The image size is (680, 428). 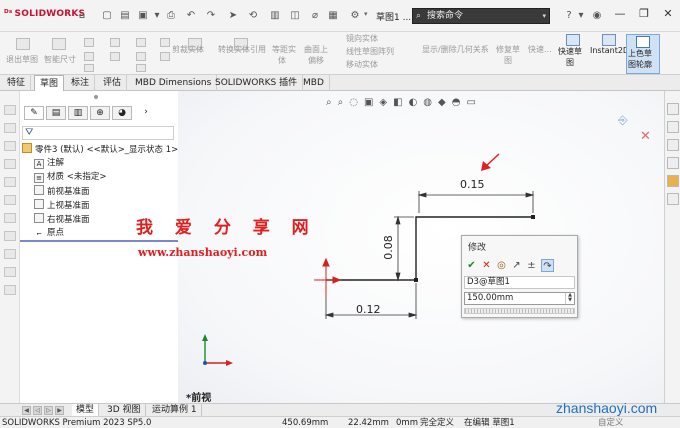 What do you see at coordinates (328, 276) in the screenshot?
I see `sketch-origin` at bounding box center [328, 276].